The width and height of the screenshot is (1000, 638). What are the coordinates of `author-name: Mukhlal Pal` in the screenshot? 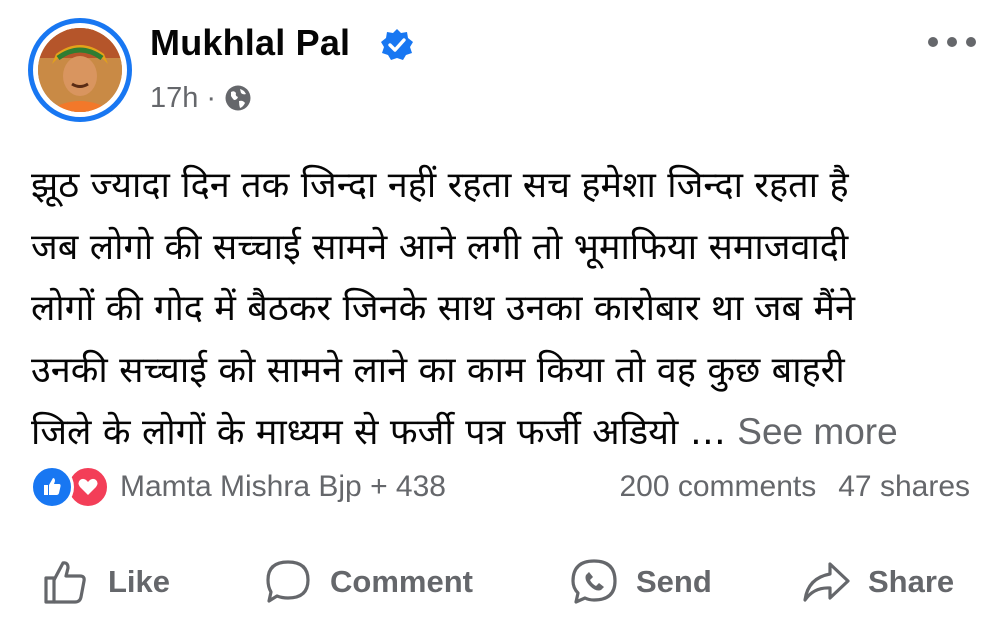 It's located at (250, 43).